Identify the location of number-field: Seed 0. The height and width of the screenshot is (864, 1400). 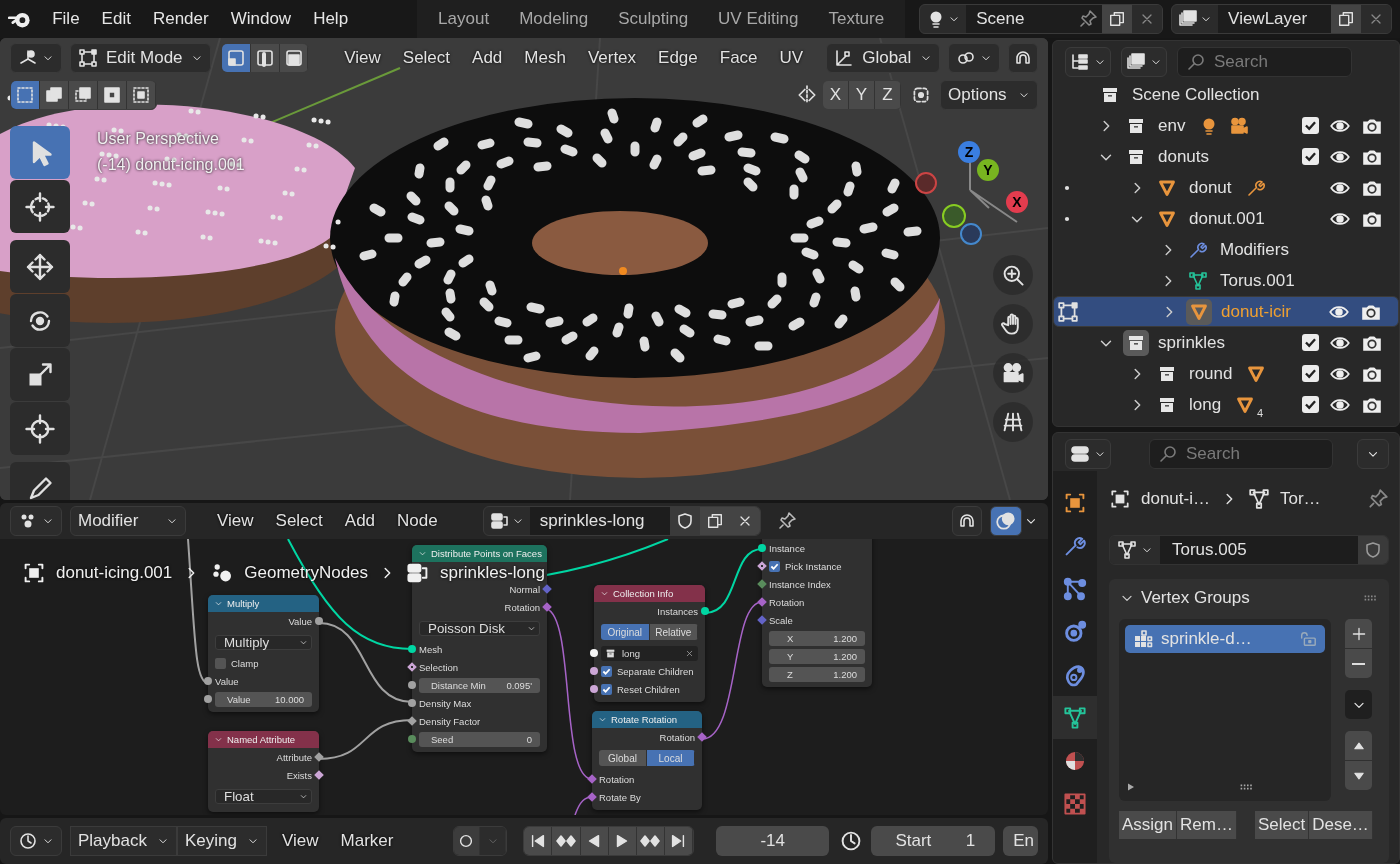
(479, 739).